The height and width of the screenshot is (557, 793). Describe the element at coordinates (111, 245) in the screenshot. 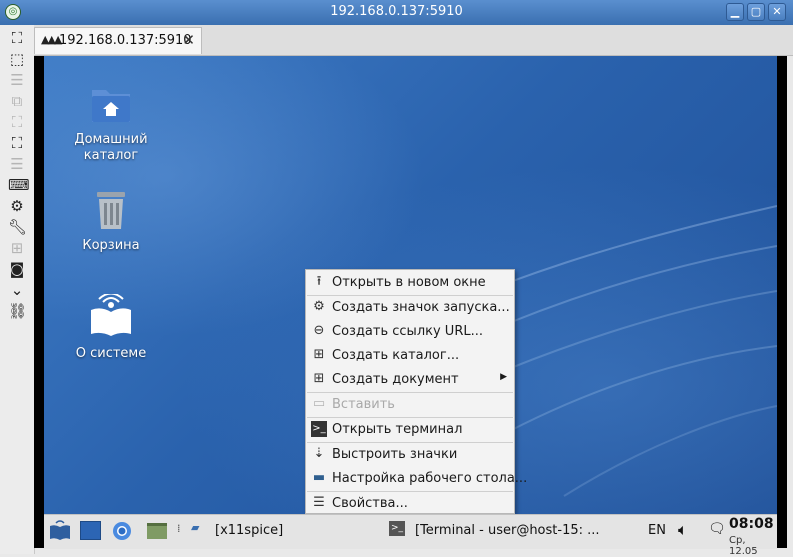

I see `trash-label: Корзина` at that location.